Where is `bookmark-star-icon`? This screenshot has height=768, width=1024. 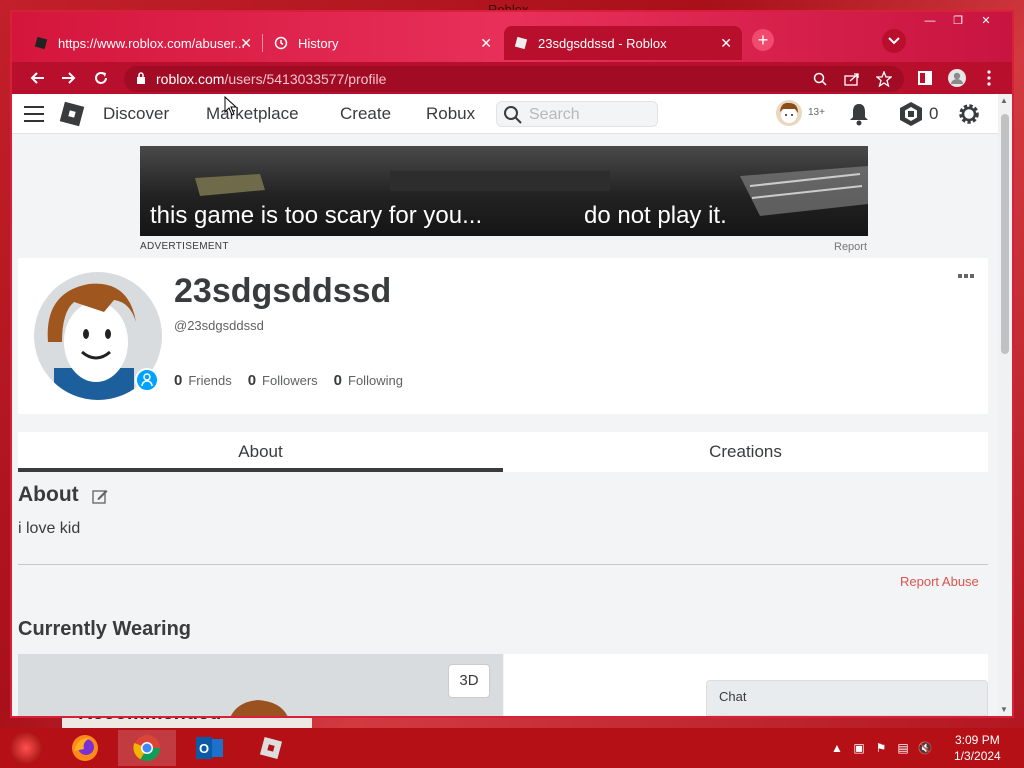
bookmark-star-icon is located at coordinates (884, 79).